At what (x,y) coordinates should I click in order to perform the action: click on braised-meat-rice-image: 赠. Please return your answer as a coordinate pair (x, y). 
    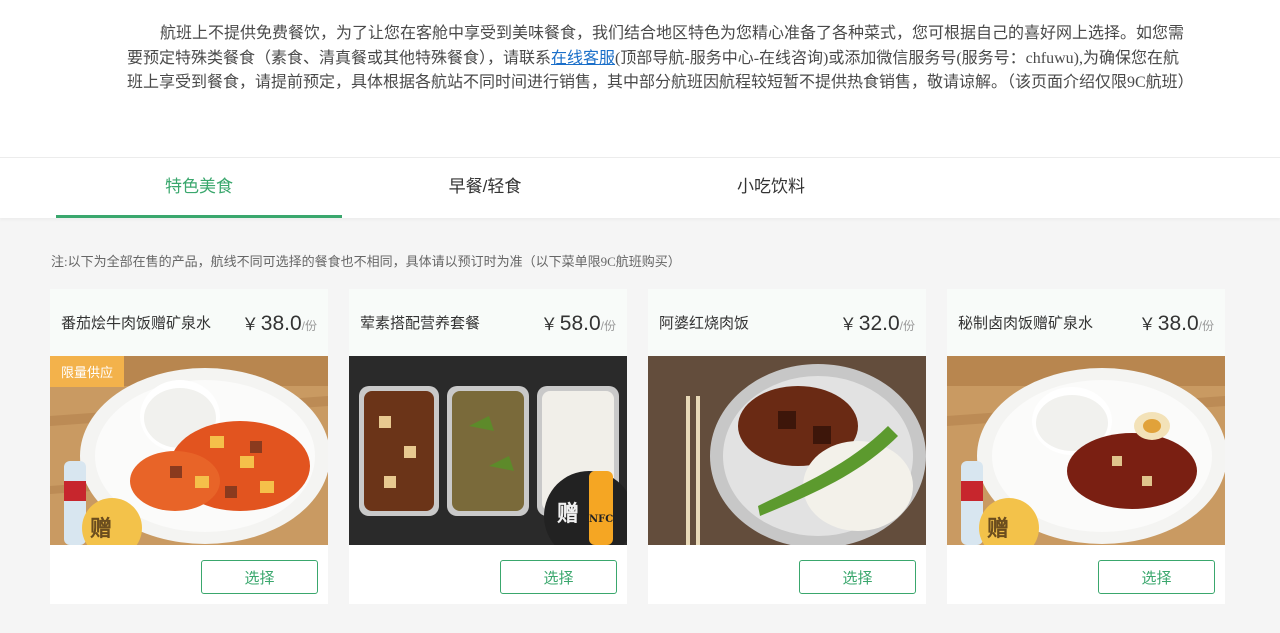
    Looking at the image, I should click on (1086, 450).